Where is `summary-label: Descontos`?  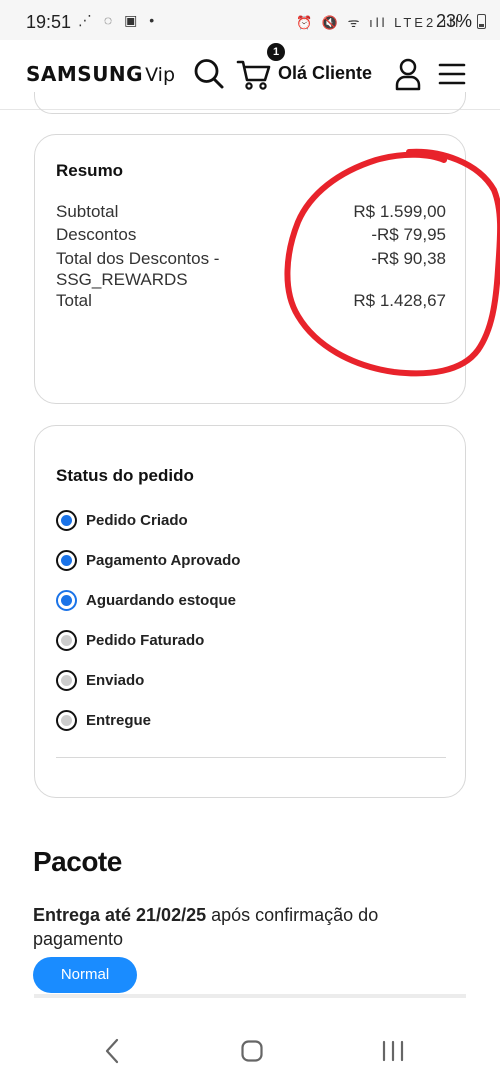
summary-label: Descontos is located at coordinates (96, 234).